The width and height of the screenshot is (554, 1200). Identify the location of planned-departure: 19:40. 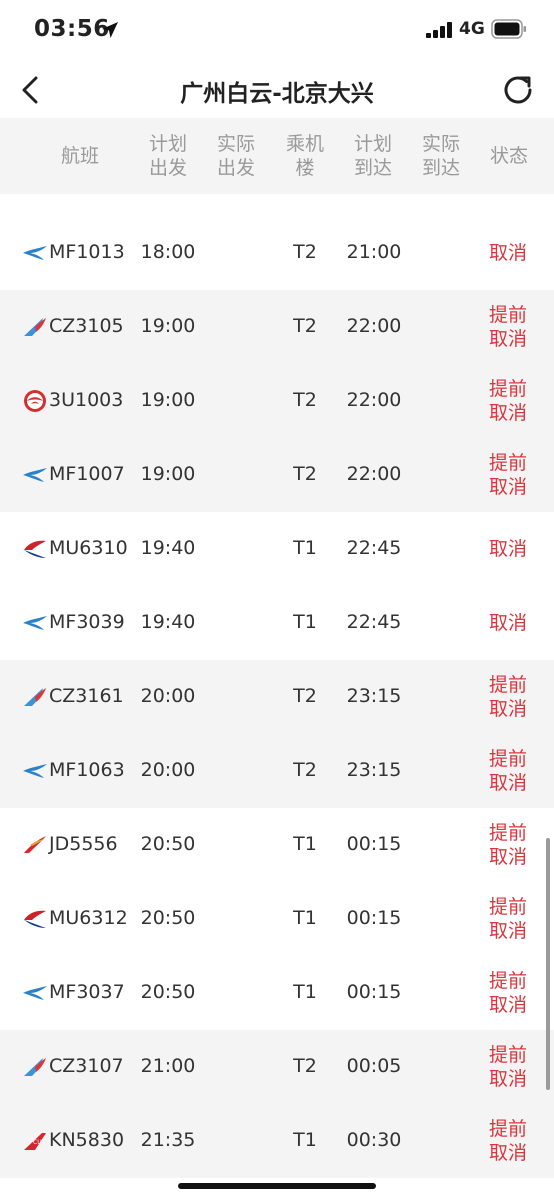
(168, 548).